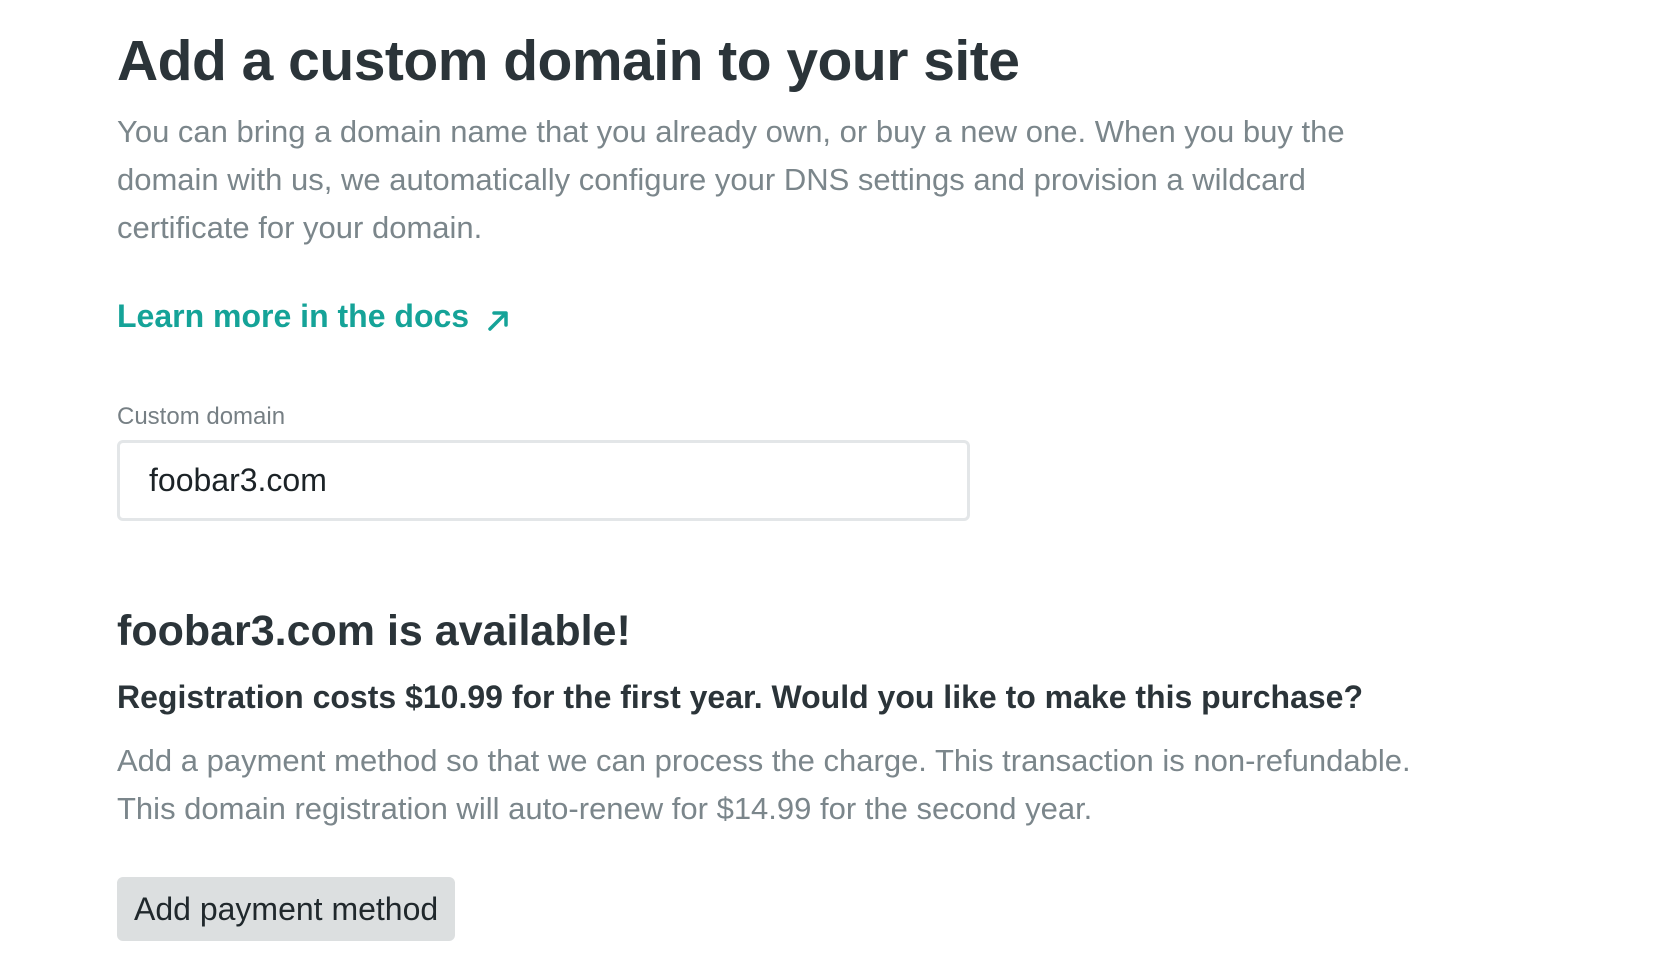 The image size is (1656, 972). I want to click on learn-more-docs-link: Learn more in the docs, so click(314, 316).